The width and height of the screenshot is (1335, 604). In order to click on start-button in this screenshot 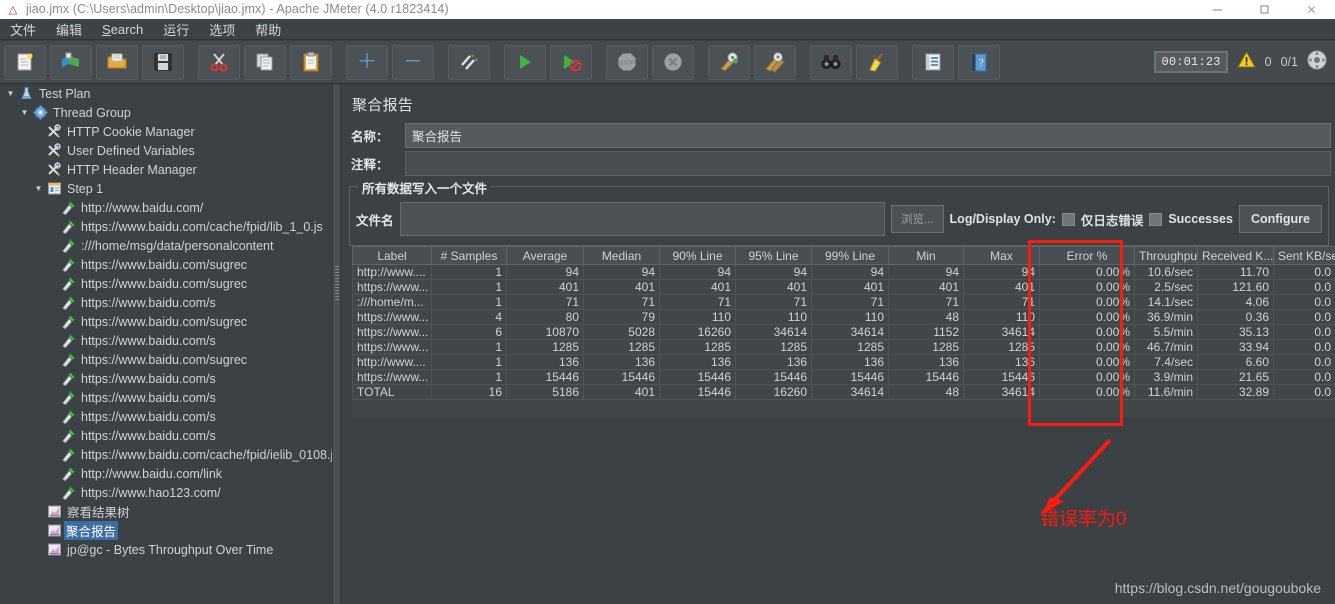, I will do `click(525, 62)`.